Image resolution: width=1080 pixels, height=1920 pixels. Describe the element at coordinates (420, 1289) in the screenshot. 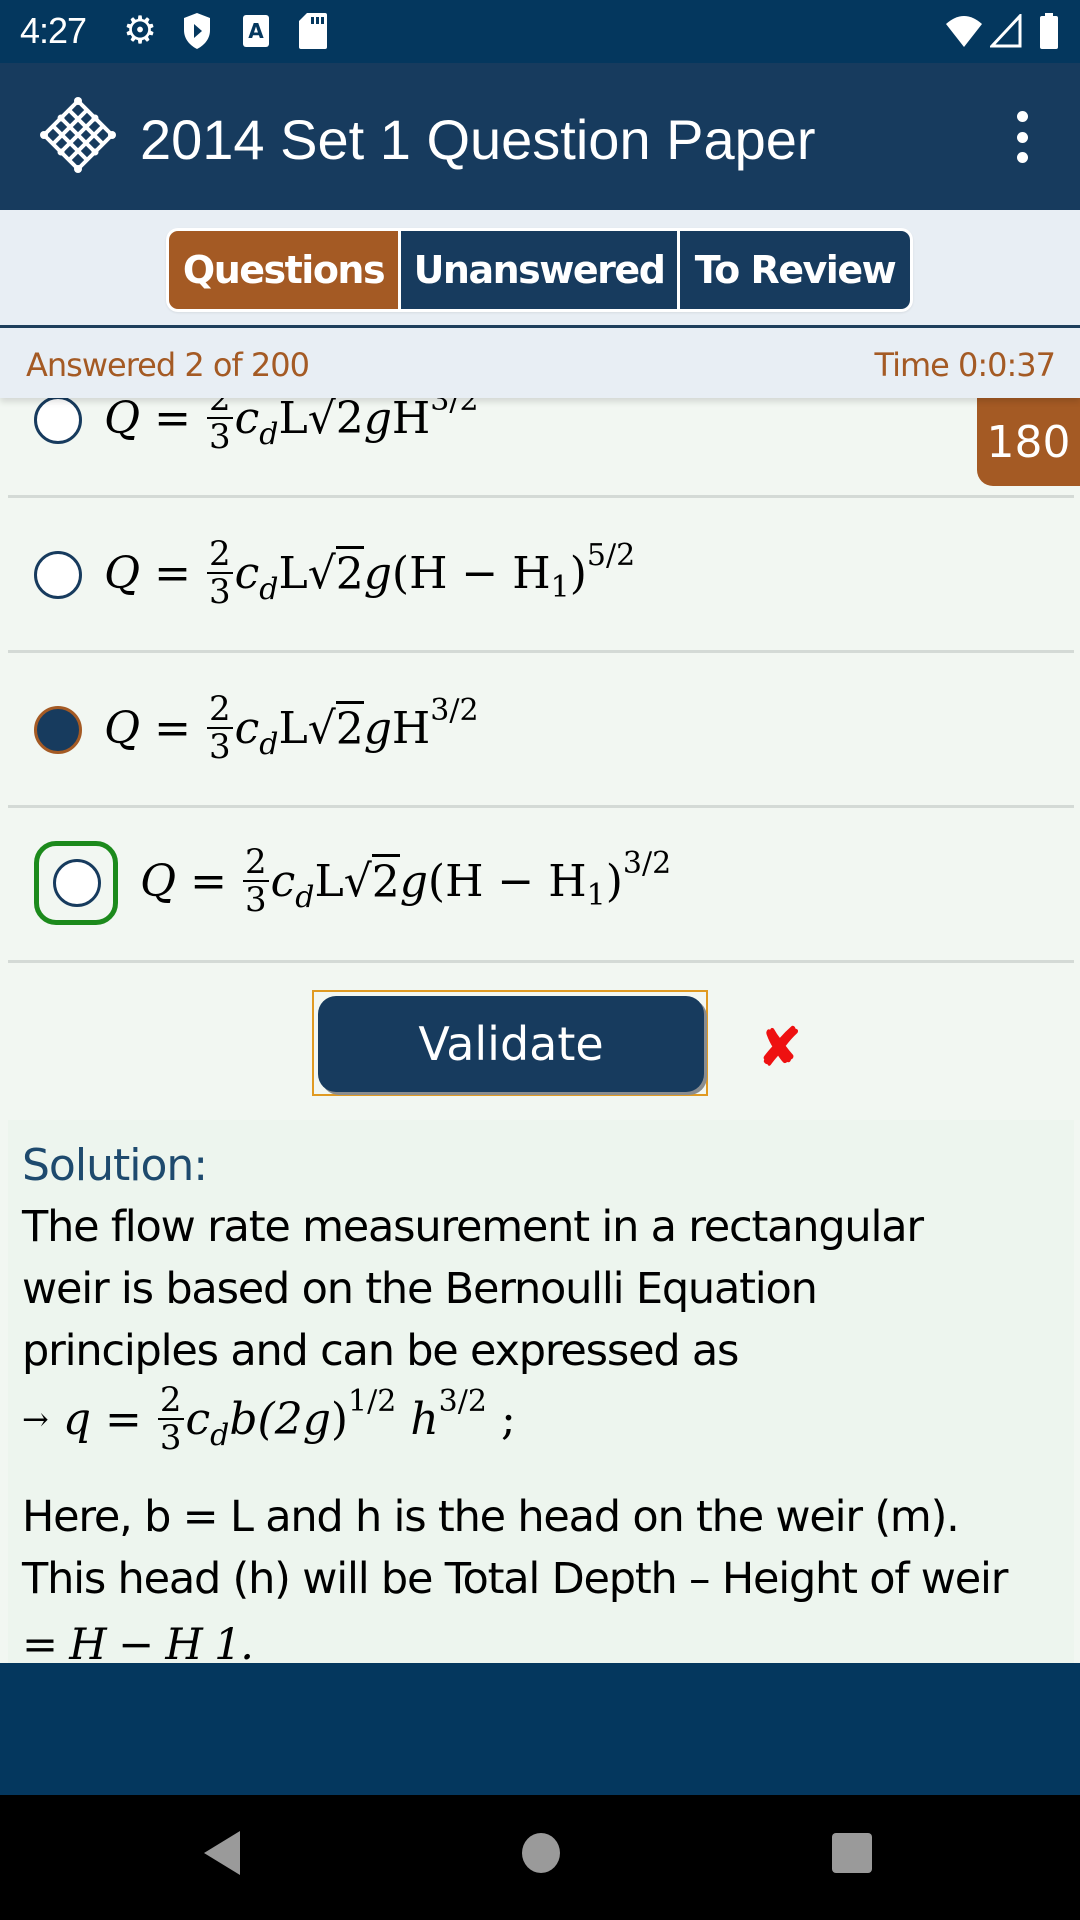

I see `solution-line: weir is based on the Bernoulli Equation` at that location.